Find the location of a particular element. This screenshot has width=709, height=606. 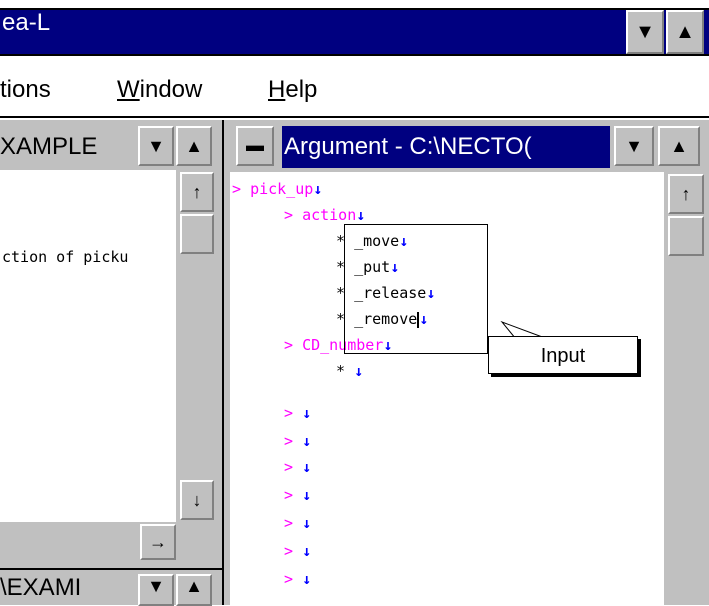

app-title: ea-L is located at coordinates (26, 22).